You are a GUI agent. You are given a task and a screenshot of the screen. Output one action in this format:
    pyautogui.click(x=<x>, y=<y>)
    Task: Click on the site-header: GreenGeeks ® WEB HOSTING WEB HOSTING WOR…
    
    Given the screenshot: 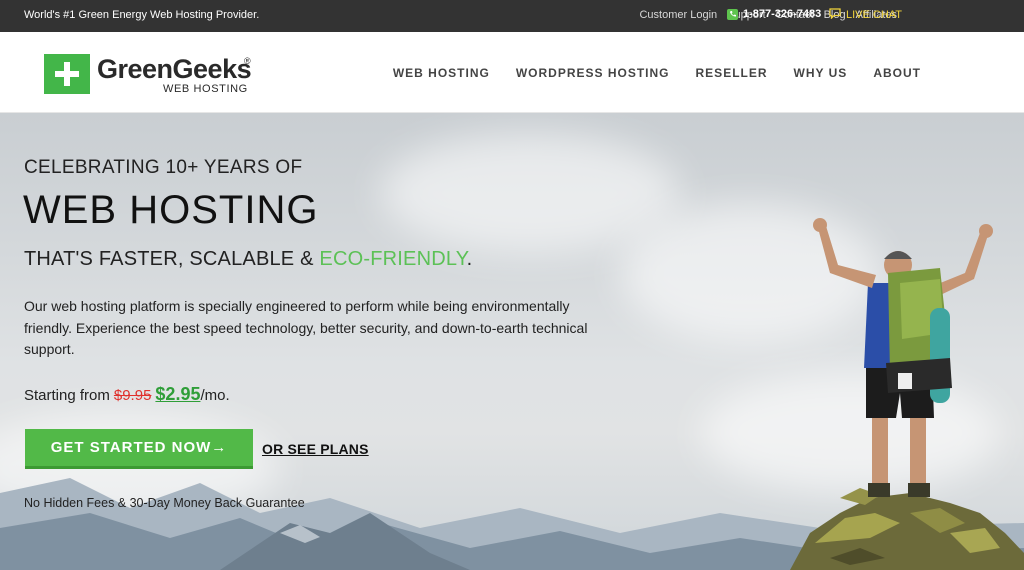 What is the action you would take?
    pyautogui.click(x=512, y=72)
    